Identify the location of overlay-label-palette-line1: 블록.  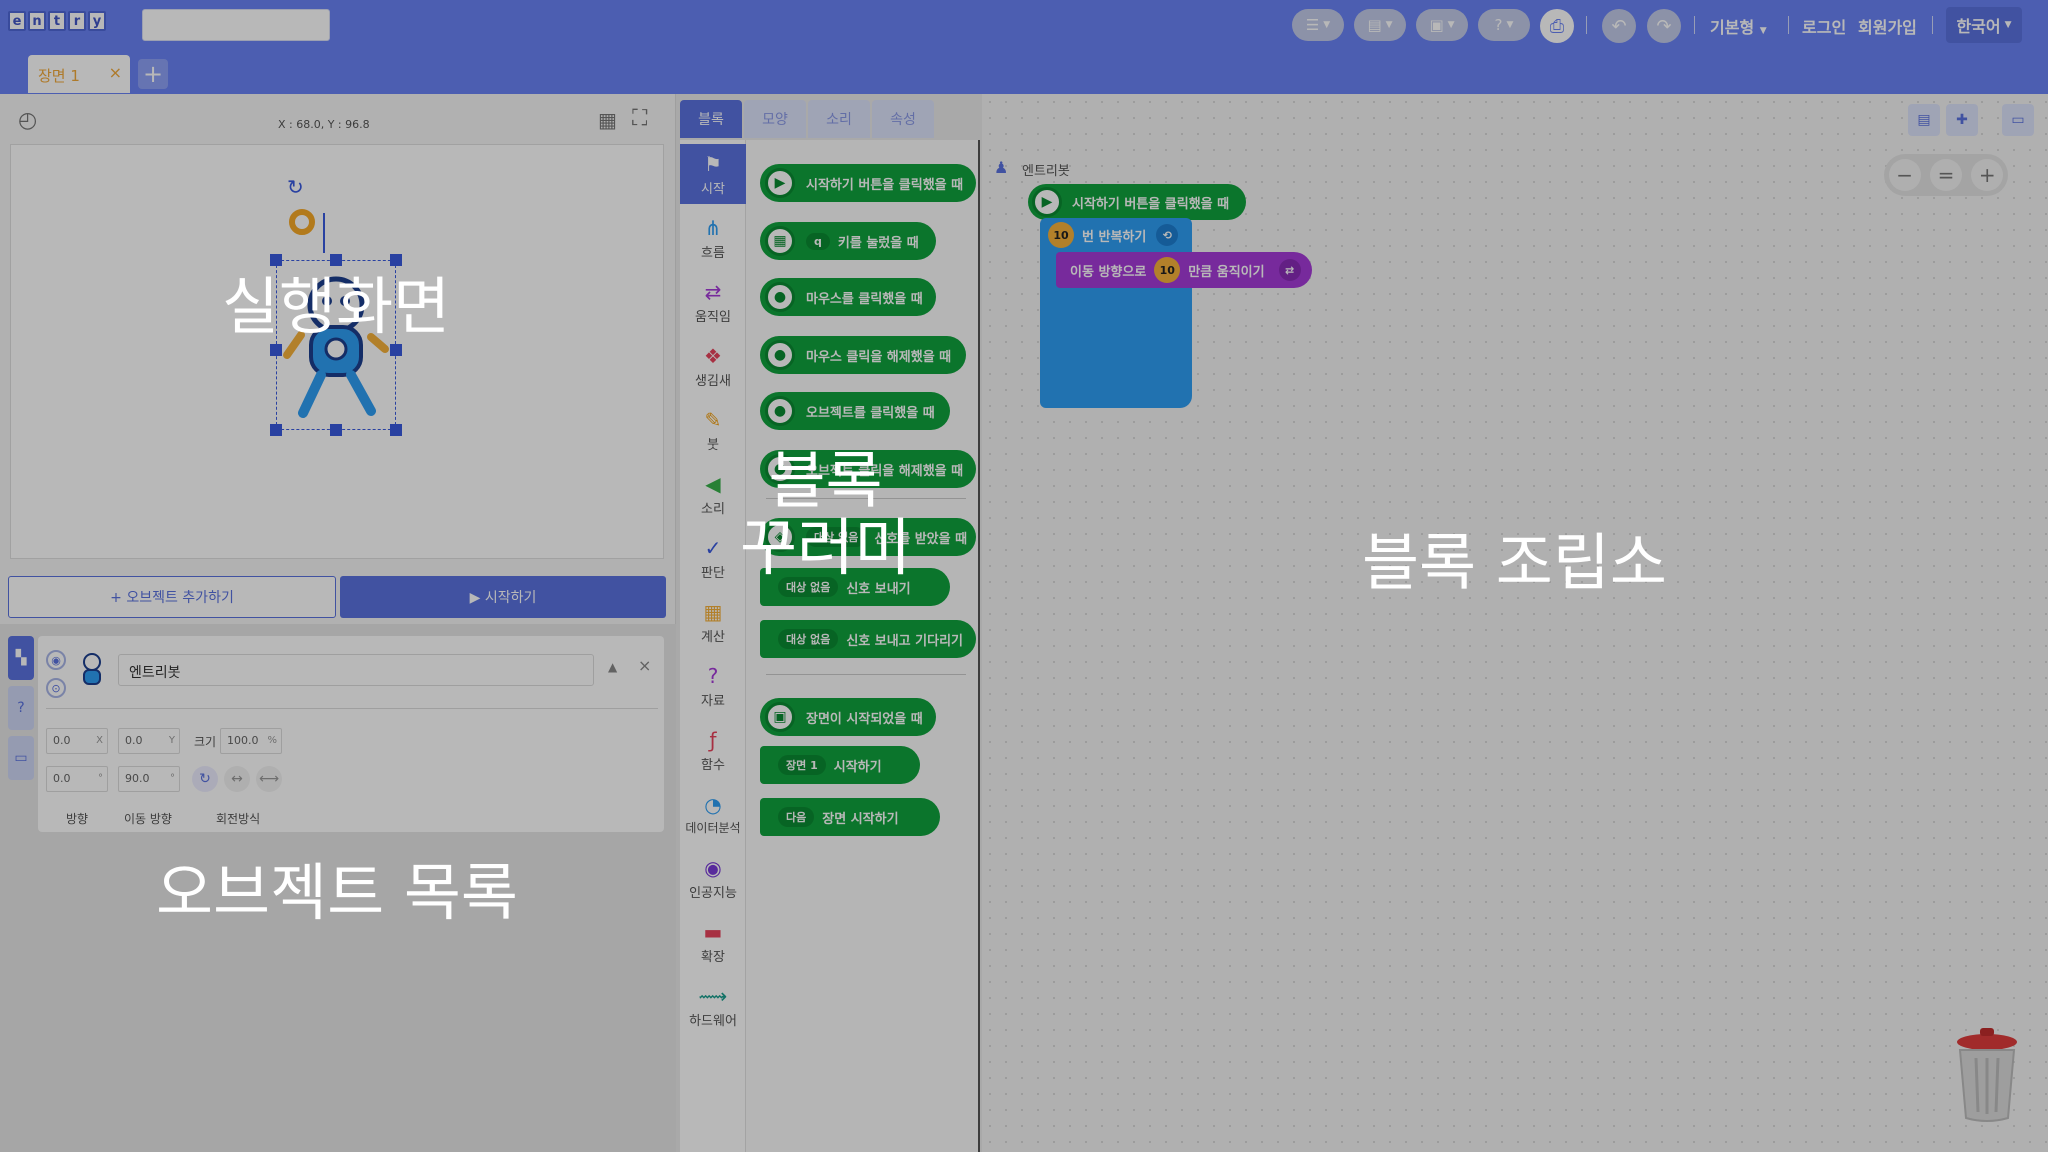
(825, 480).